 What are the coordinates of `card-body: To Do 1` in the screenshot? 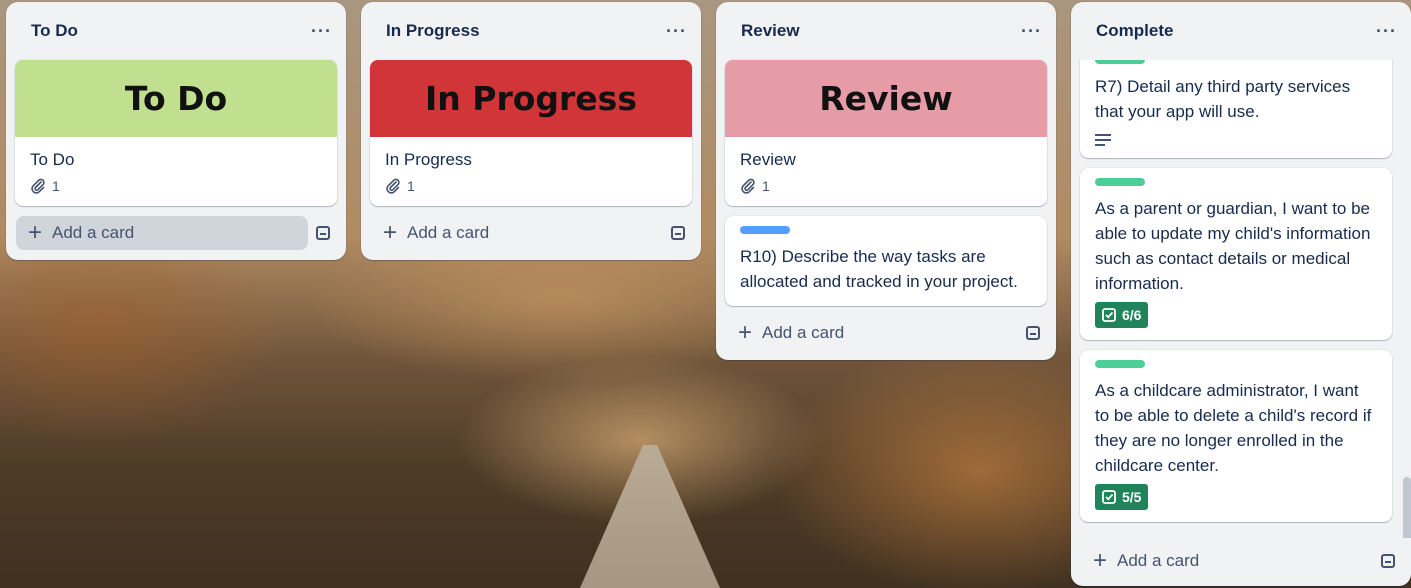 It's located at (176, 171).